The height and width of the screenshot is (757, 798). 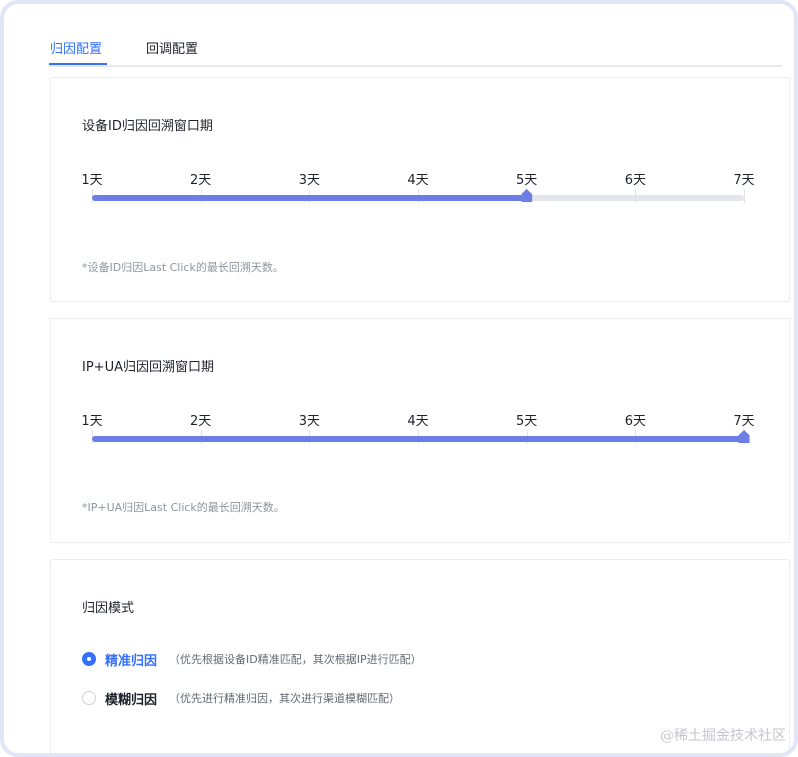 I want to click on tab-callback-config: 回调配置, so click(x=172, y=47).